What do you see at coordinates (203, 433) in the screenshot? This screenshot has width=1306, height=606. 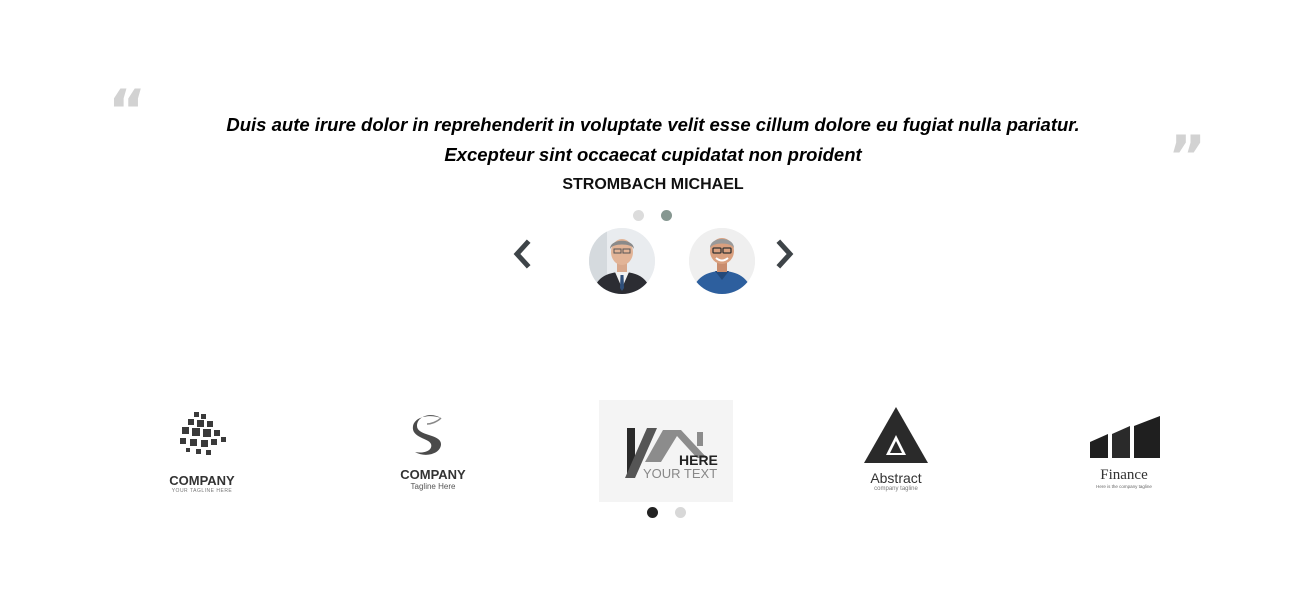 I see `pixel-mosaic-icon` at bounding box center [203, 433].